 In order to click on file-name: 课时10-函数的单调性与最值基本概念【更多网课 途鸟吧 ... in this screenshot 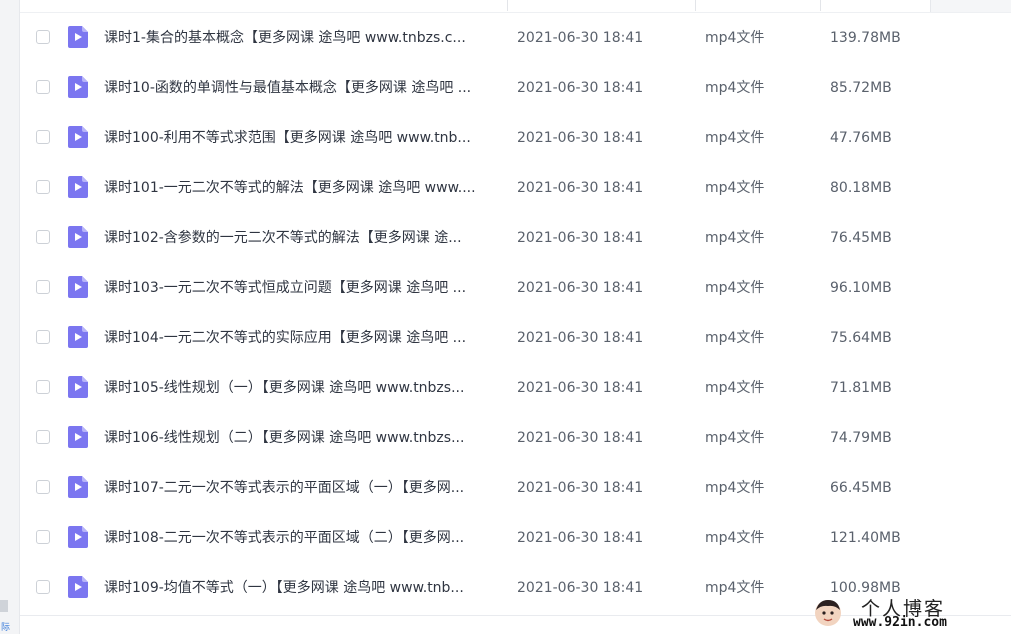, I will do `click(302, 88)`.